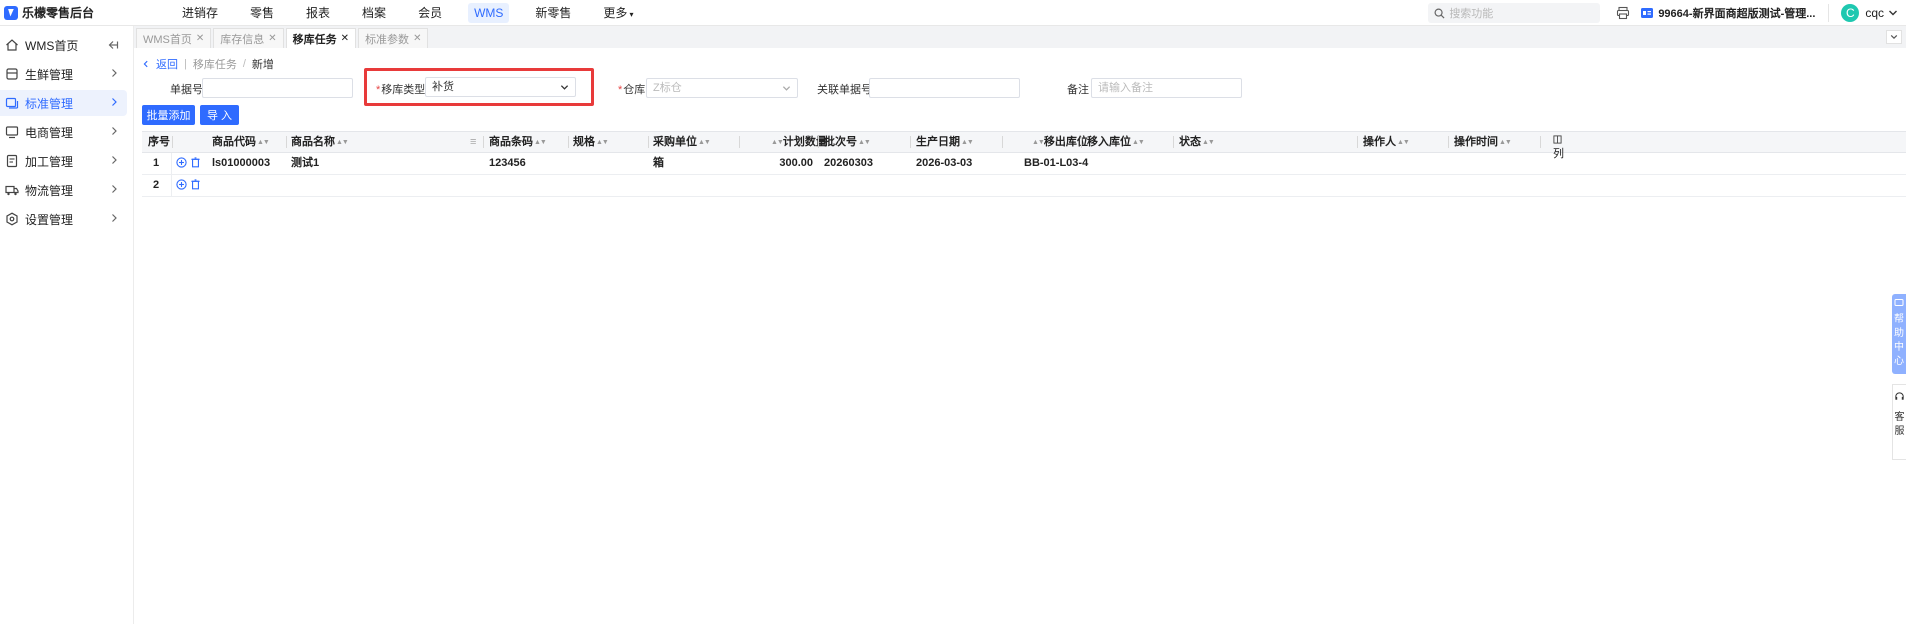 This screenshot has width=1906, height=624. I want to click on column-settings-button: 列, so click(1558, 148).